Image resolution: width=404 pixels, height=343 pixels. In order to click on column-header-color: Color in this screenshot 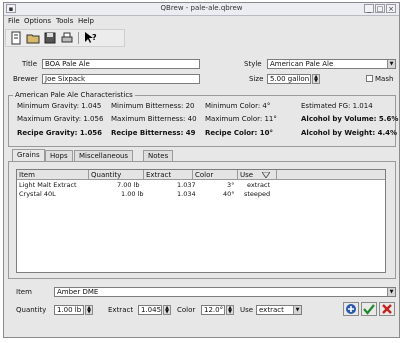, I will do `click(215, 175)`.